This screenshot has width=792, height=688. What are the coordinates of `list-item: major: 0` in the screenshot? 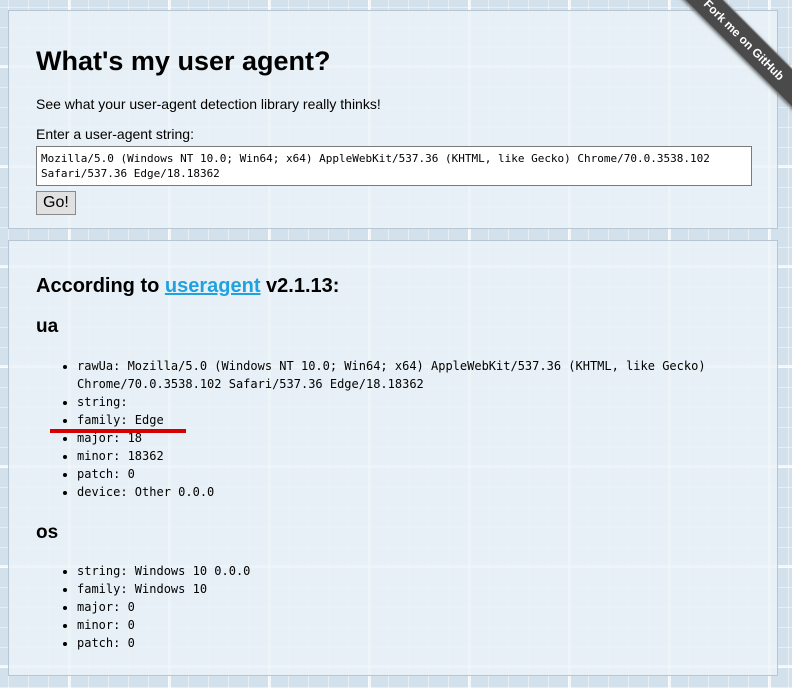 It's located at (427, 607).